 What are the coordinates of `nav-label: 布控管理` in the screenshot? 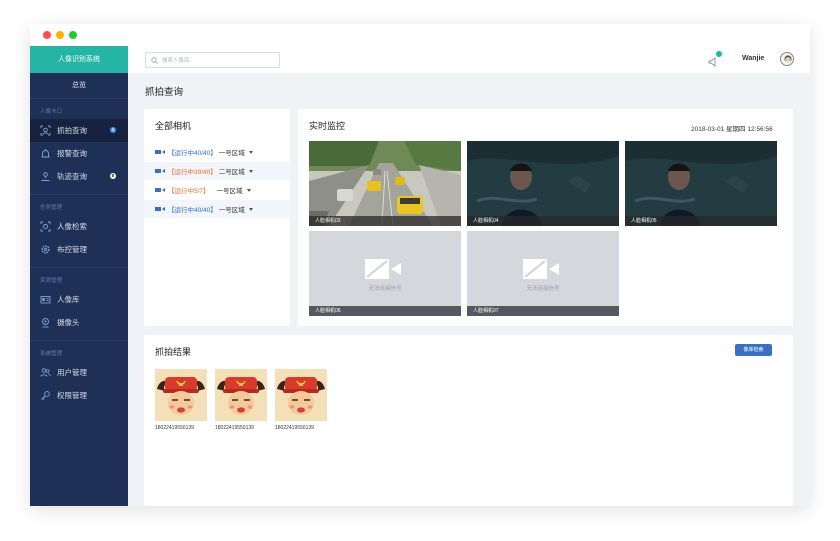 It's located at (72, 249).